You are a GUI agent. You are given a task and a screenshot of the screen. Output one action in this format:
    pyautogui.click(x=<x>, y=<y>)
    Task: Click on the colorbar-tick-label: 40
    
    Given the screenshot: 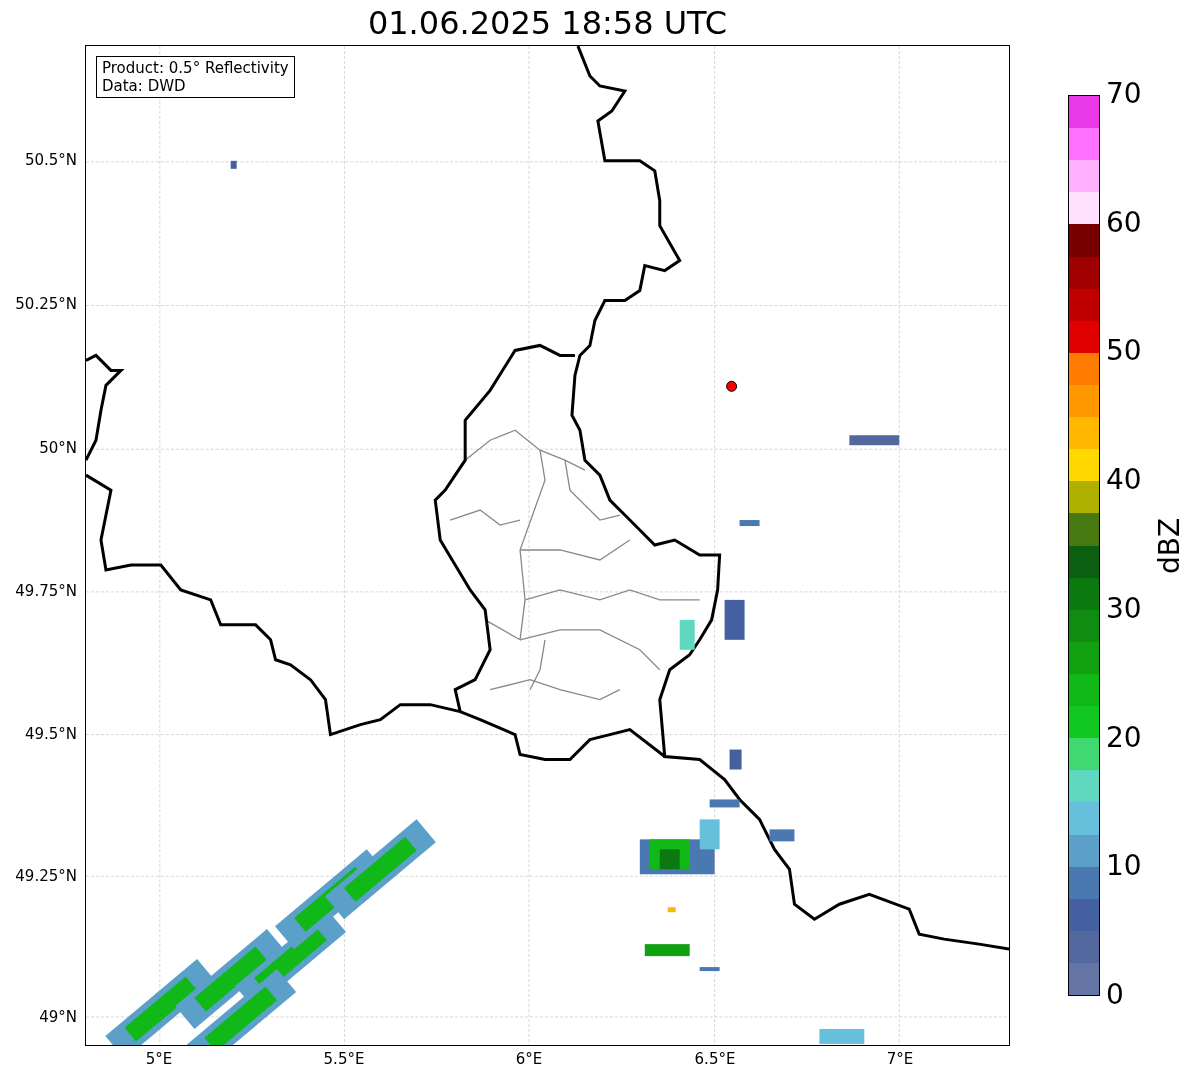 What is the action you would take?
    pyautogui.click(x=1124, y=480)
    